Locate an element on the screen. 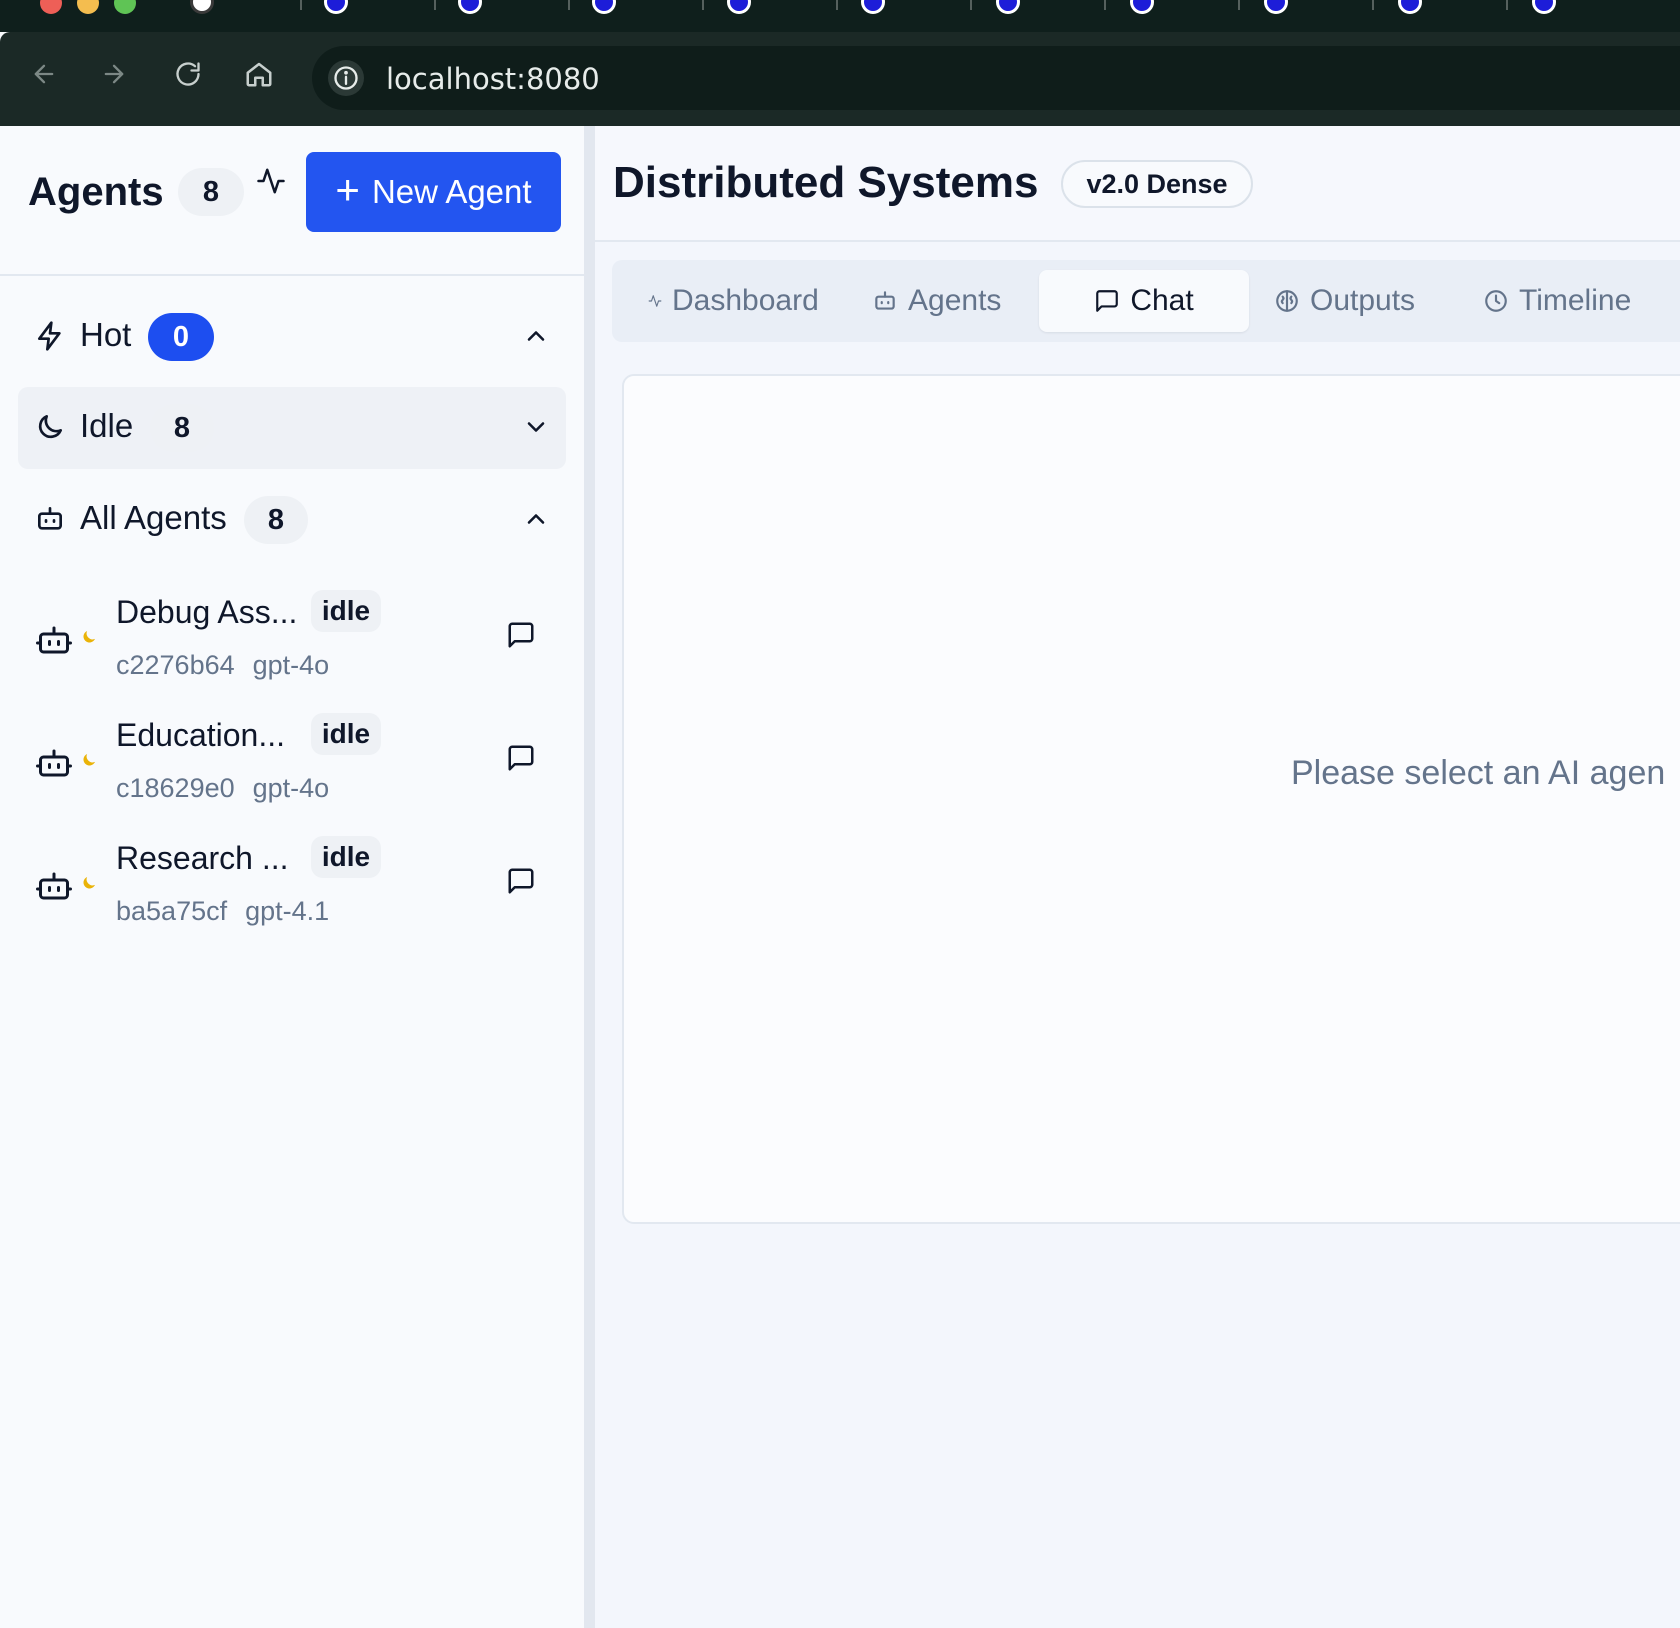  forward-button is located at coordinates (114, 74).